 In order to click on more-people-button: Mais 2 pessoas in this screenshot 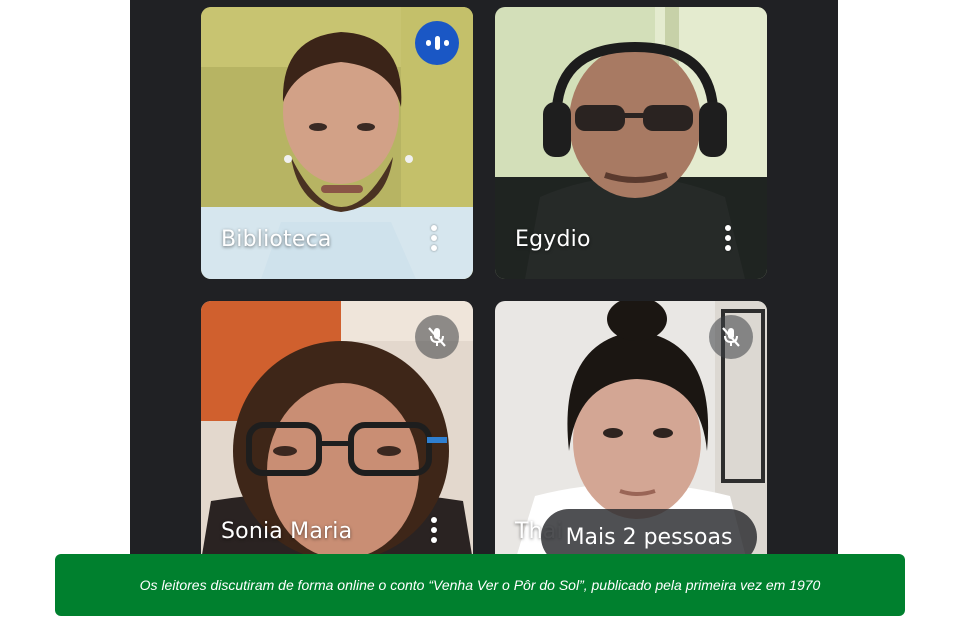, I will do `click(649, 534)`.